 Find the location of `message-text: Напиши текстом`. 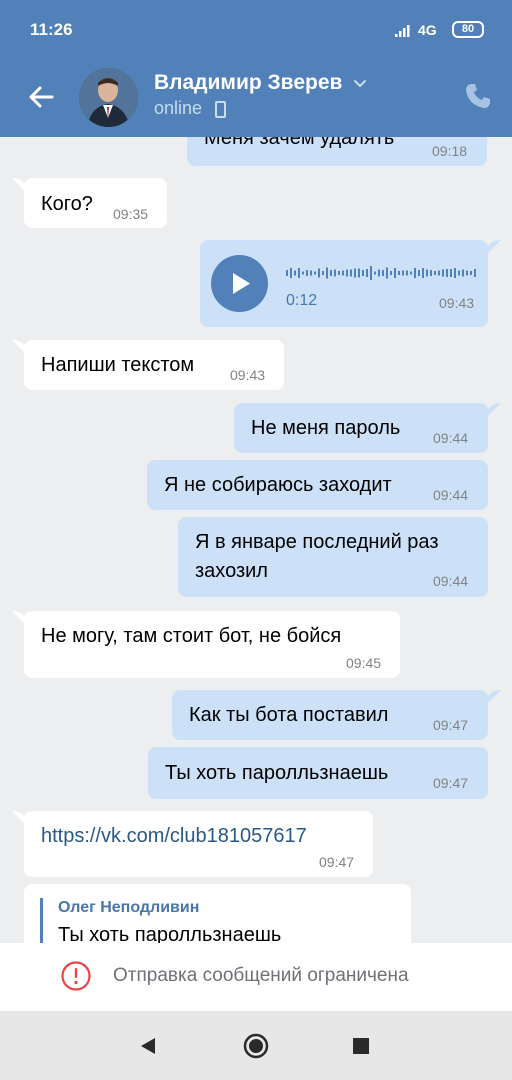

message-text: Напиши текстом is located at coordinates (118, 365).